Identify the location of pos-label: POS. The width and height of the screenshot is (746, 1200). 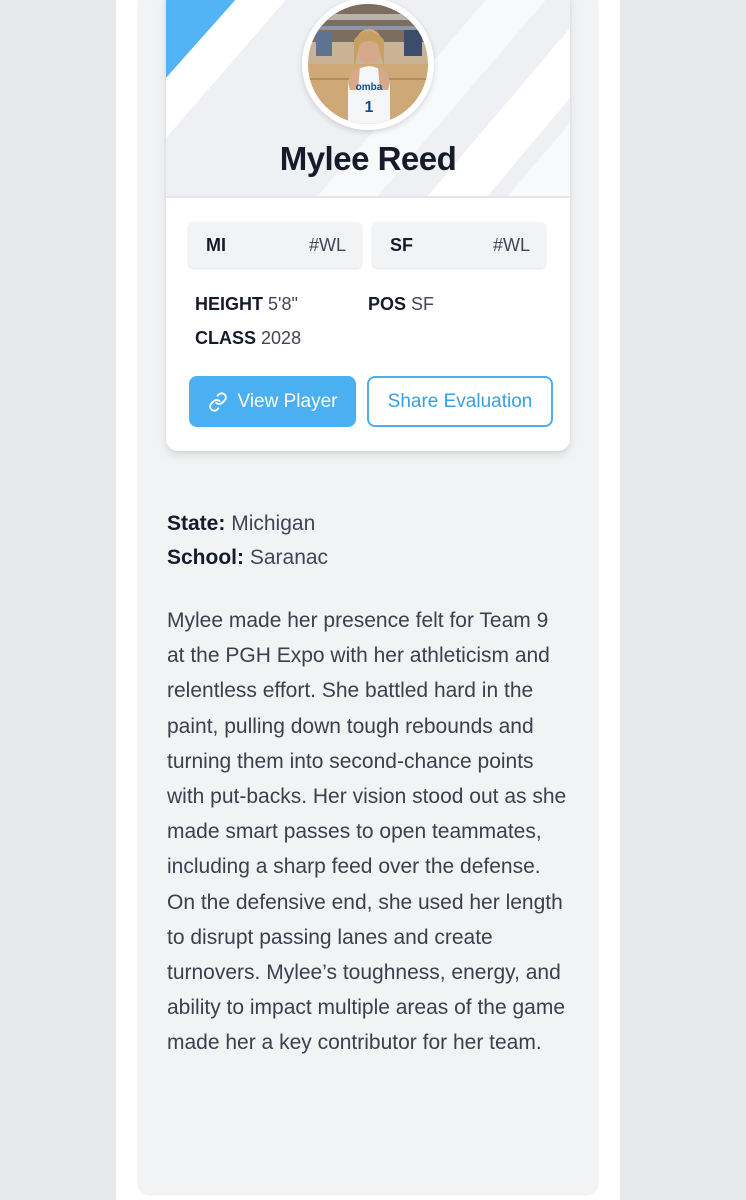
(387, 304).